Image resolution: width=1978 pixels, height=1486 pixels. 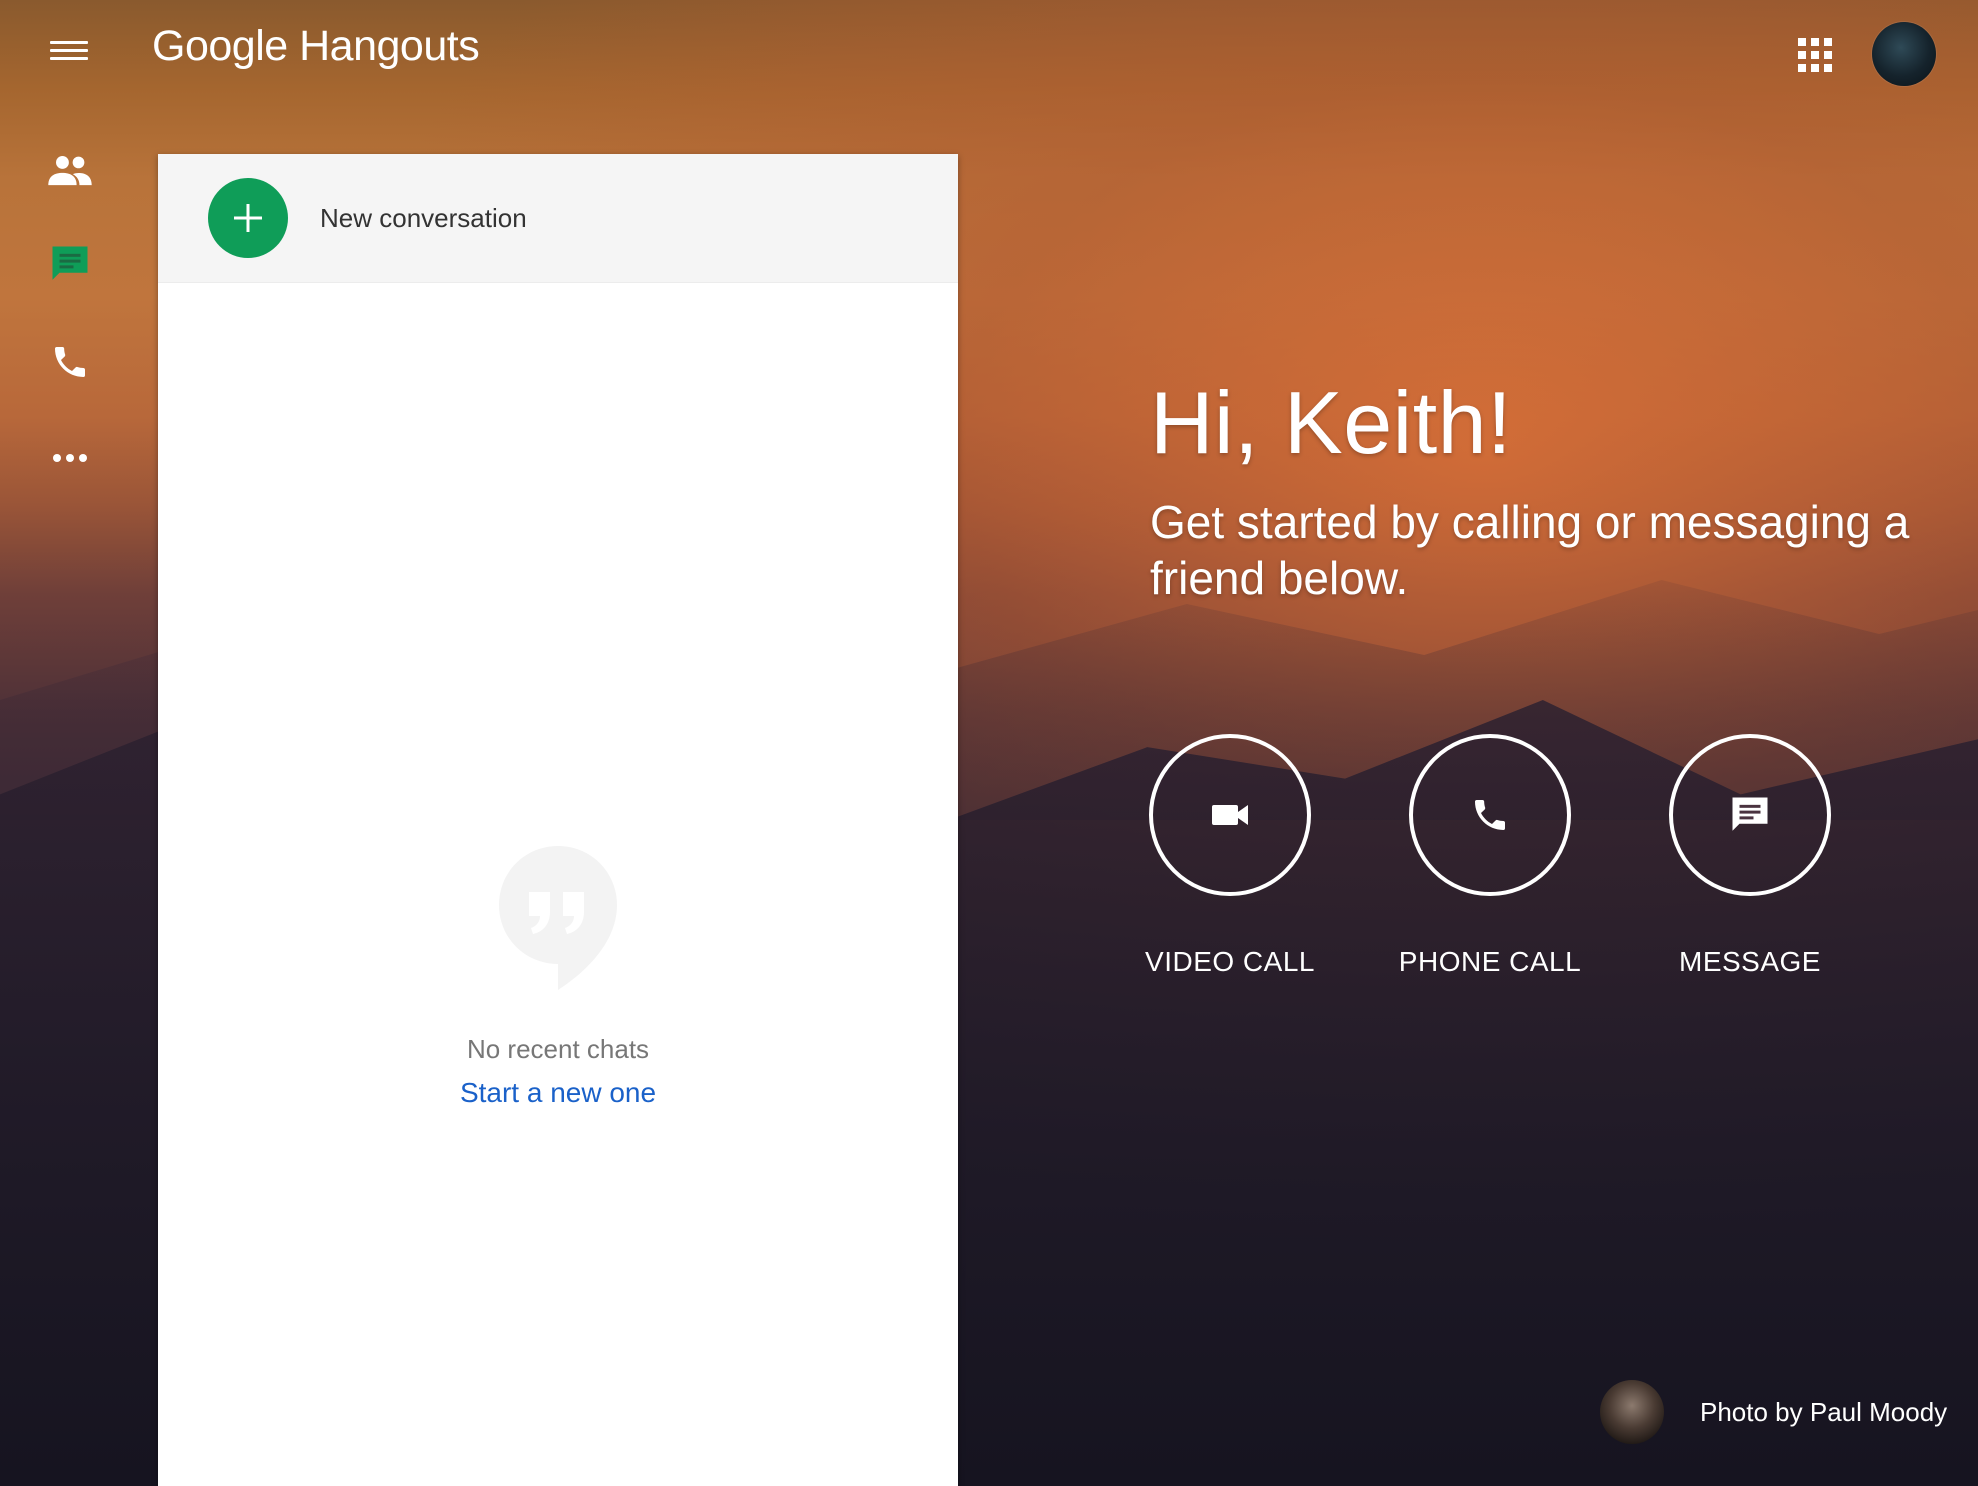 What do you see at coordinates (558, 218) in the screenshot?
I see `new-conversation-button: New conversation` at bounding box center [558, 218].